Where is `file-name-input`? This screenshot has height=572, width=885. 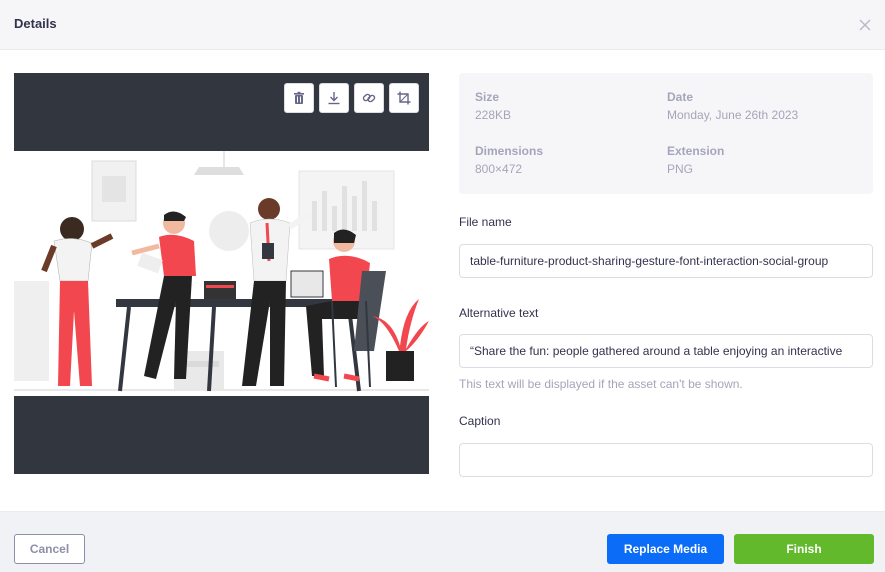 file-name-input is located at coordinates (666, 261).